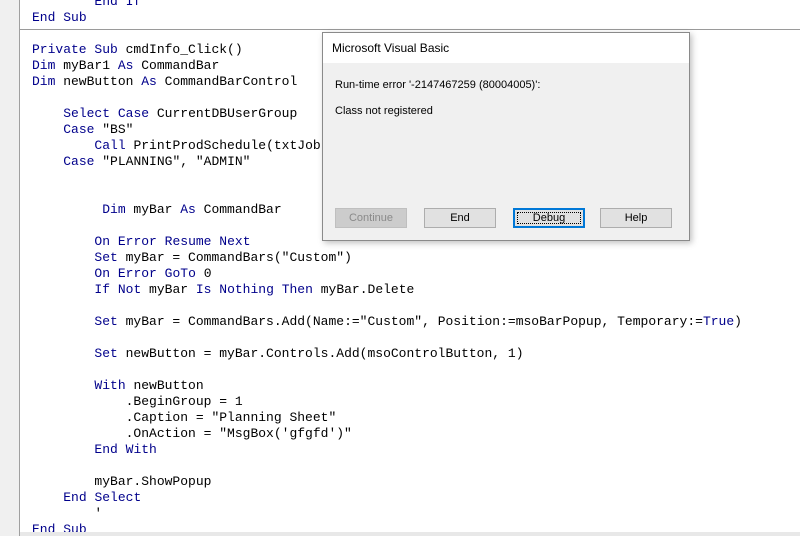 The width and height of the screenshot is (800, 538). I want to click on code-line: Dim myBar As CommandBar, so click(156, 210).